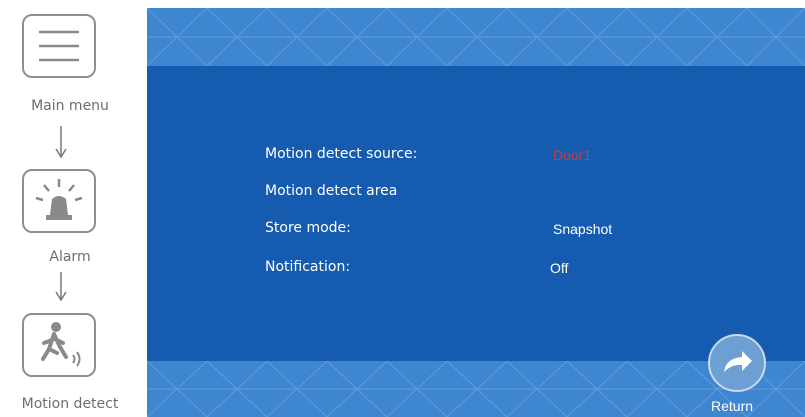 The height and width of the screenshot is (417, 805). I want to click on main-menu-button, so click(59, 46).